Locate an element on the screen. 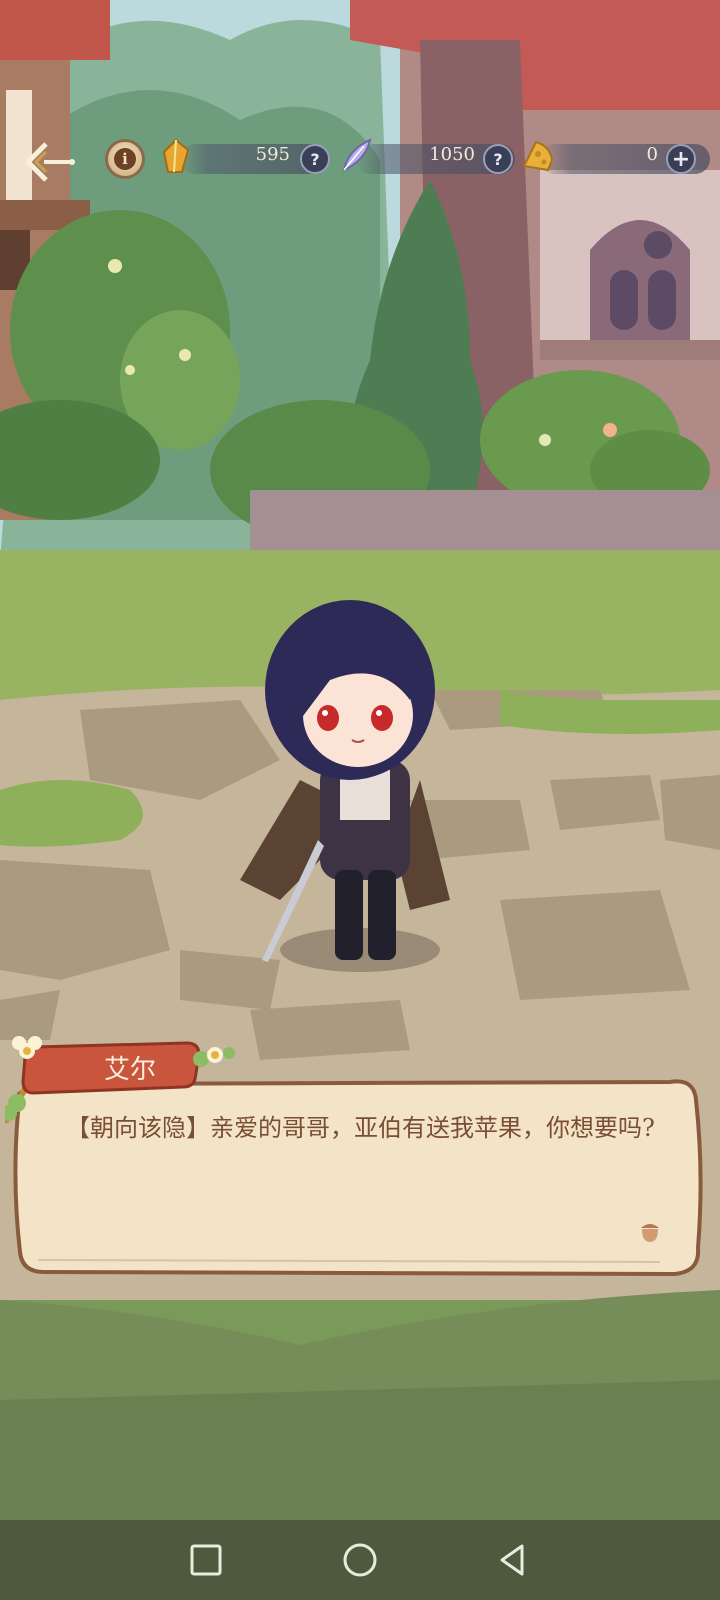 This screenshot has width=720, height=1600. acorn-continue-icon is located at coordinates (650, 1231).